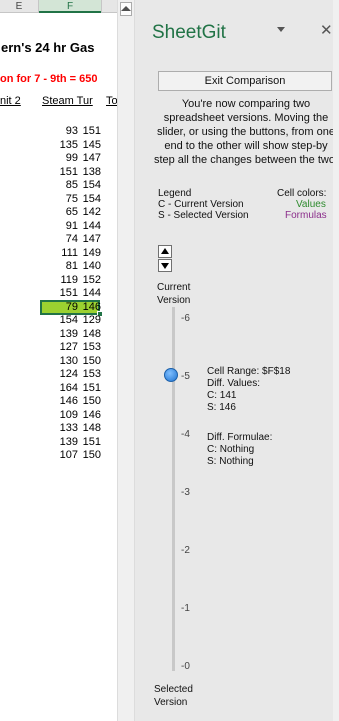  What do you see at coordinates (59, 415) in the screenshot?
I see `cell-unit2: 109` at bounding box center [59, 415].